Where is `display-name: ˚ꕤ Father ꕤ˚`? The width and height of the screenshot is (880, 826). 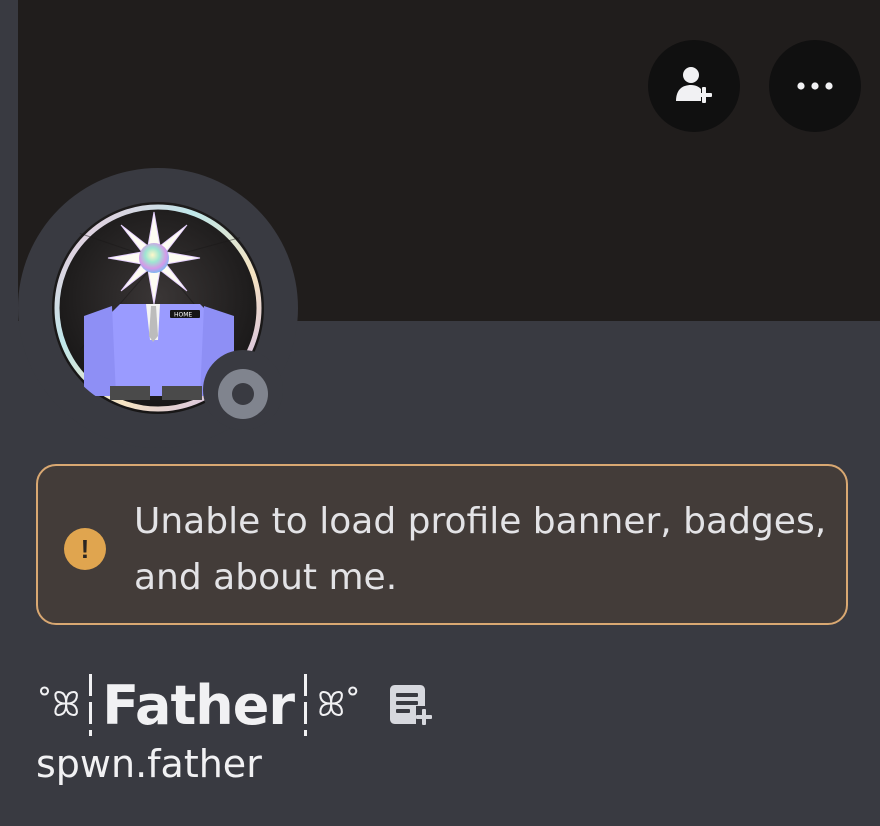 display-name: ˚ꕤ Father ꕤ˚ is located at coordinates (235, 705).